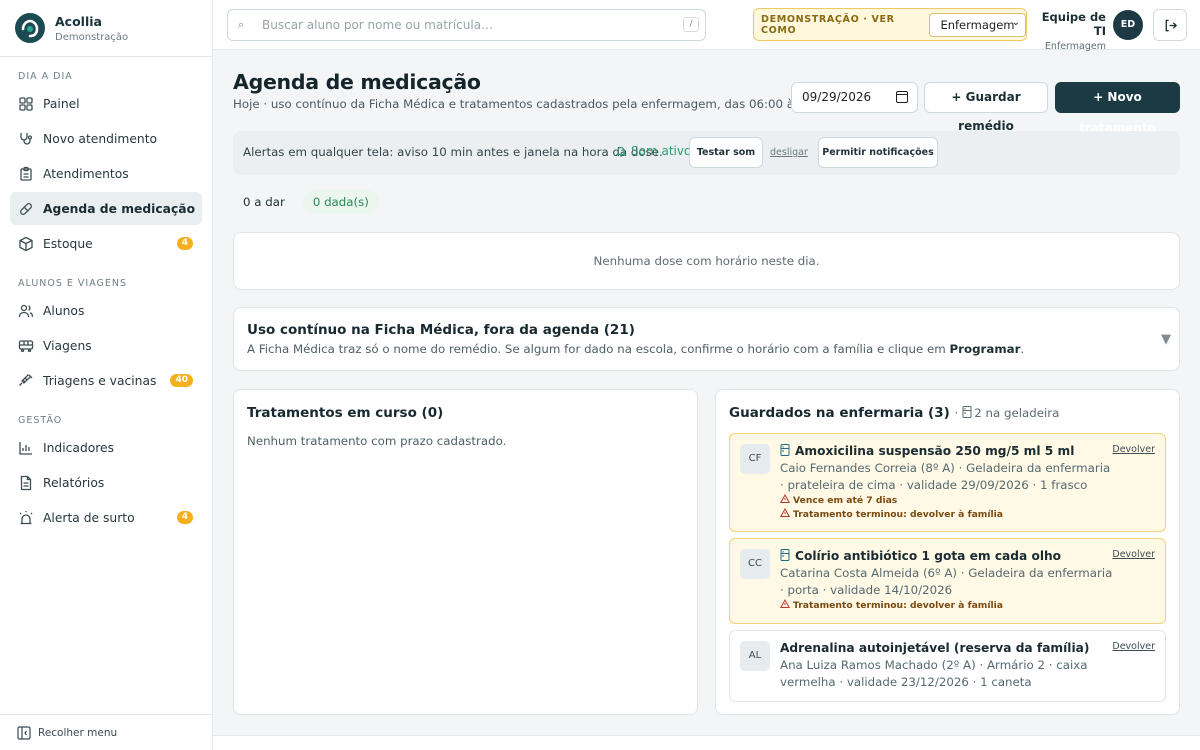 The height and width of the screenshot is (750, 1200). I want to click on clipboard-icon, so click(26, 174).